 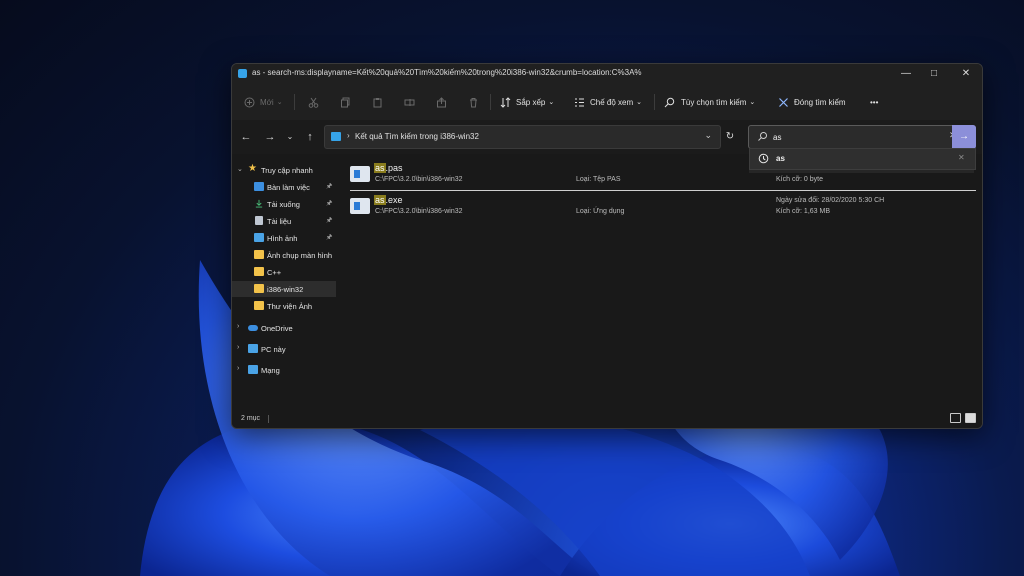 What do you see at coordinates (862, 159) in the screenshot?
I see `search-suggestion-item: as ✕` at bounding box center [862, 159].